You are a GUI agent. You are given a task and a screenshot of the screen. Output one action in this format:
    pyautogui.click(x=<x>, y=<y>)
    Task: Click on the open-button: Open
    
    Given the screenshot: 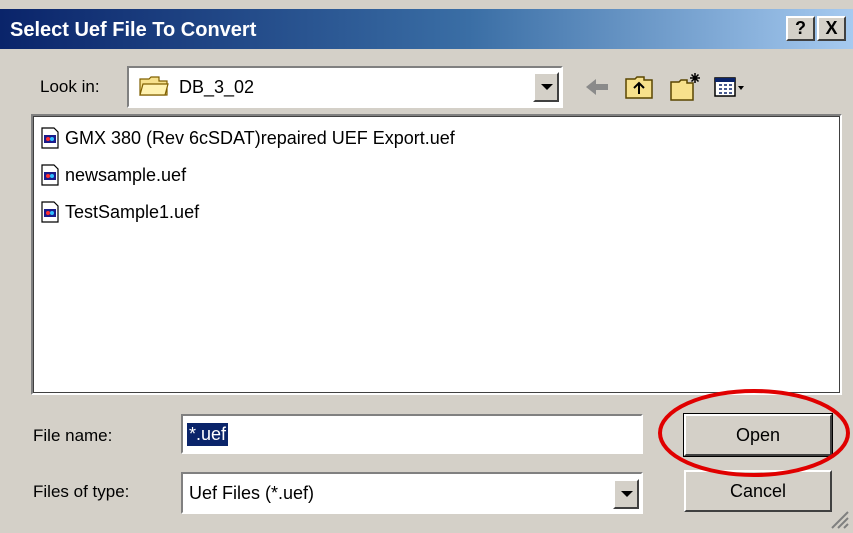 What is the action you would take?
    pyautogui.click(x=758, y=435)
    